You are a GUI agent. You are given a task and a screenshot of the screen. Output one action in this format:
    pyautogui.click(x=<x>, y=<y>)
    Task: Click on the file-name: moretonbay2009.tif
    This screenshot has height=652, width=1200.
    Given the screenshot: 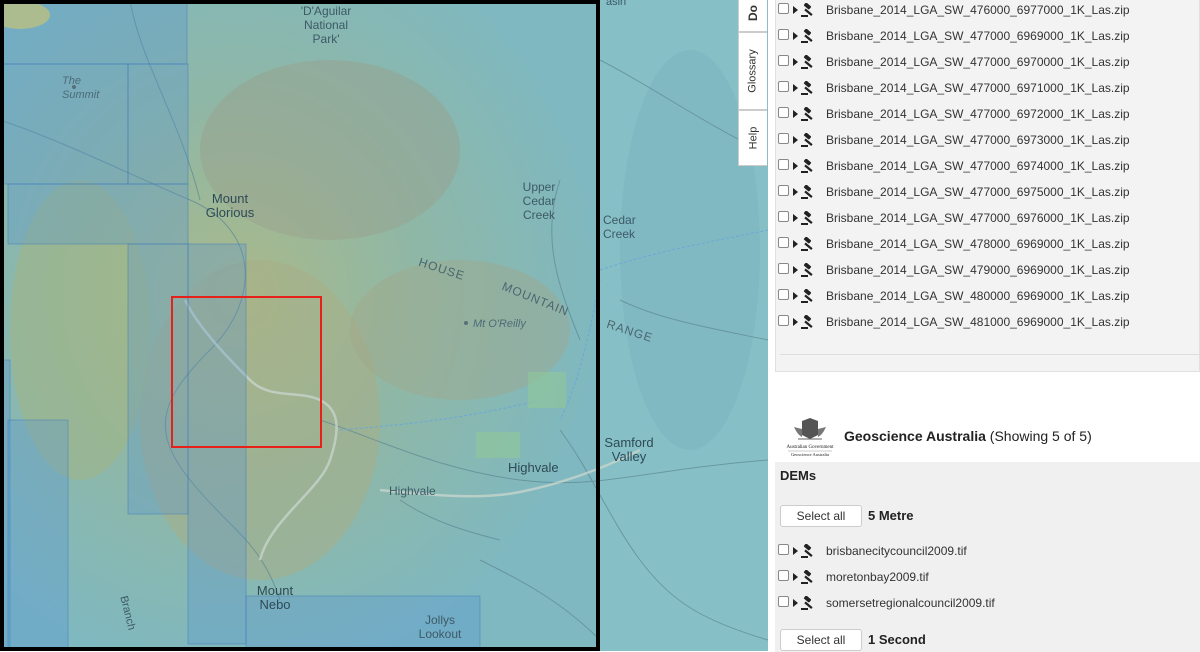 What is the action you would take?
    pyautogui.click(x=877, y=577)
    